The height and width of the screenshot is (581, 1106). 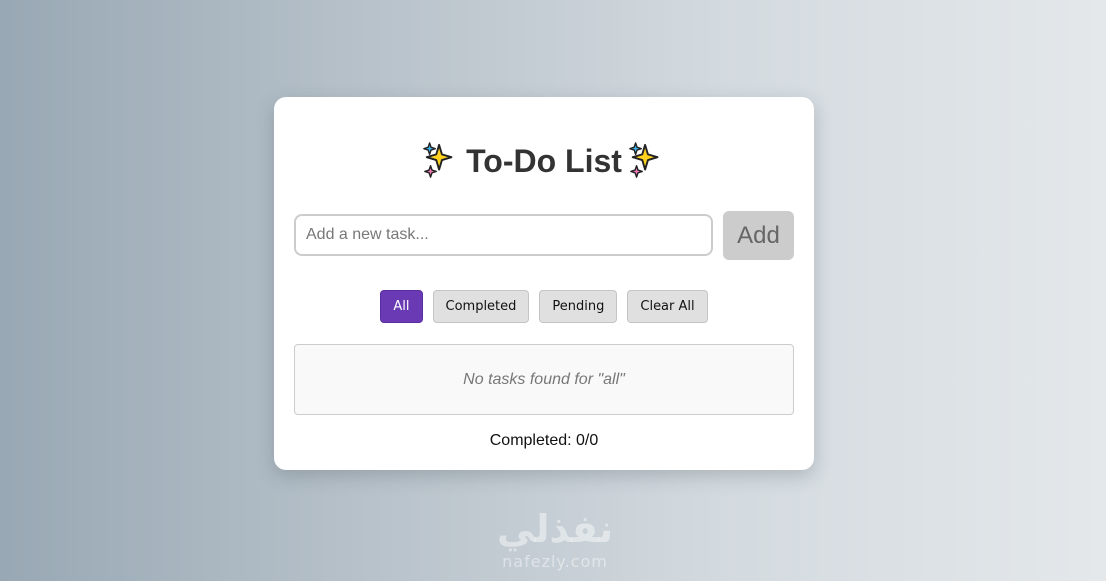 What do you see at coordinates (544, 440) in the screenshot?
I see `completed-counter: Completed: 0/0` at bounding box center [544, 440].